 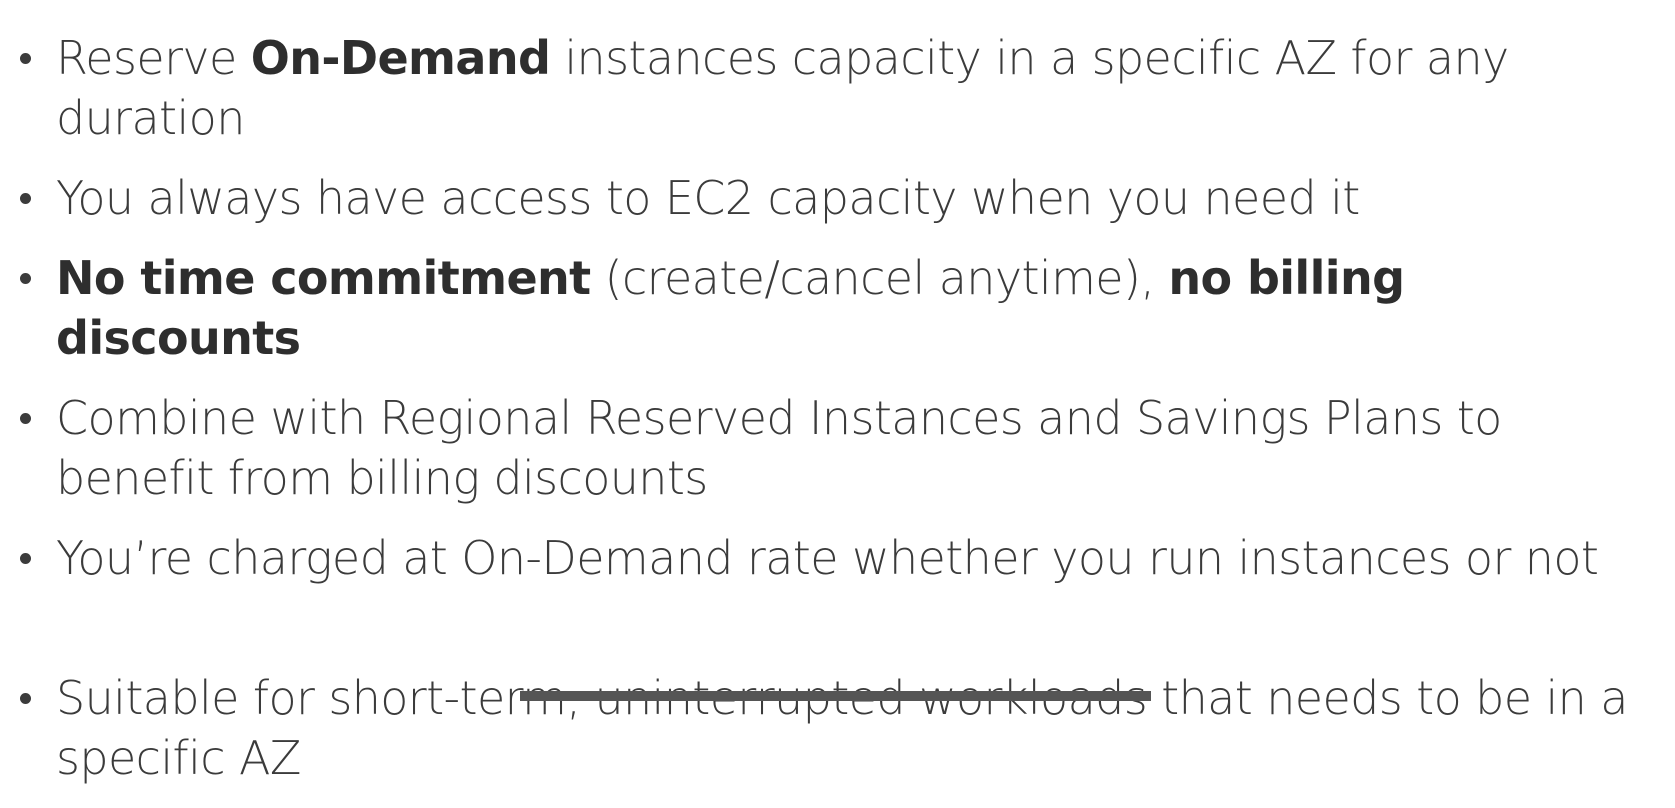 I want to click on bullet-text-bold: On-Demand, so click(x=400, y=58).